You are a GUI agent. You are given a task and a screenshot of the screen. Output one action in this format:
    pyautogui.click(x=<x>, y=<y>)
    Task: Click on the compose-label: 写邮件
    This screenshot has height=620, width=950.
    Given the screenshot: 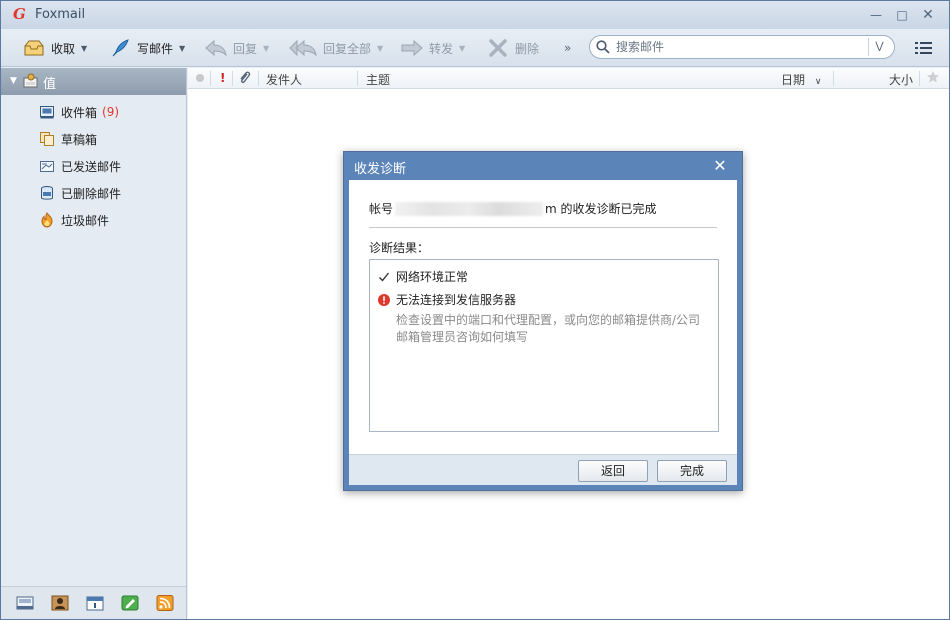 What is the action you would take?
    pyautogui.click(x=155, y=48)
    